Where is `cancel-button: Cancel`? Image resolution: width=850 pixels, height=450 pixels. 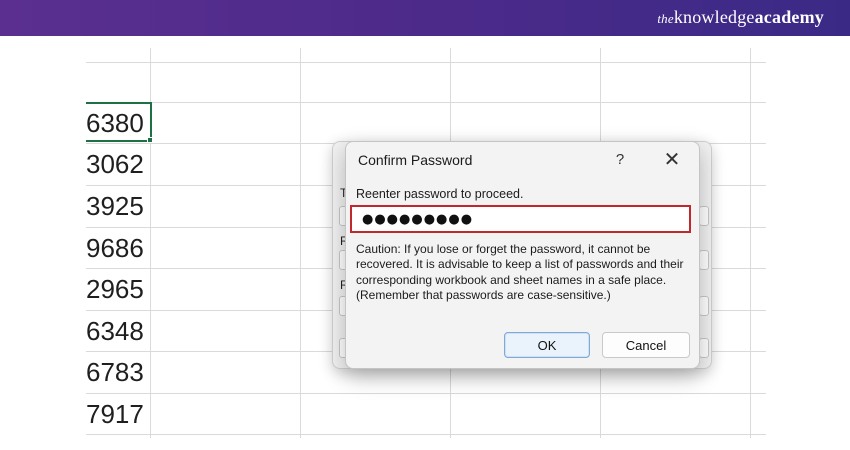
cancel-button: Cancel is located at coordinates (646, 345).